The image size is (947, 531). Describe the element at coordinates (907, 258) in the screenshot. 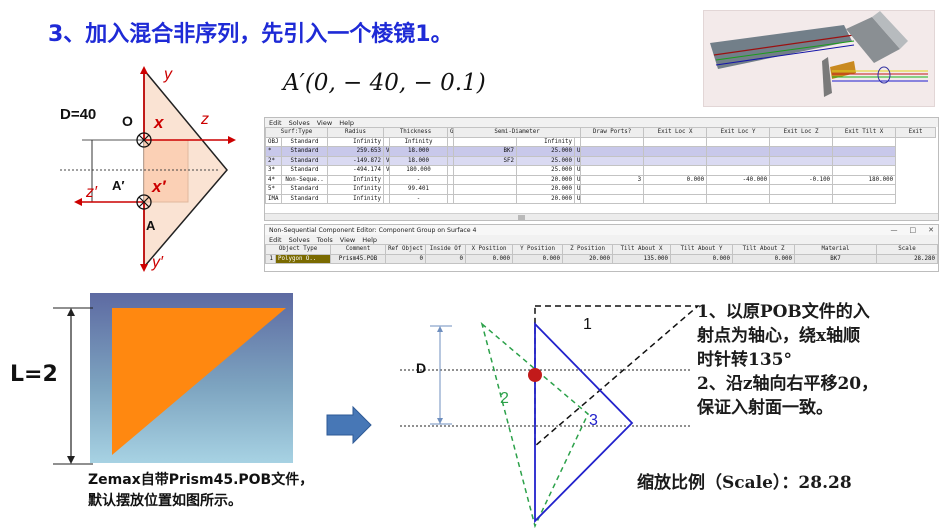

I see `table-cell: 28.280` at that location.